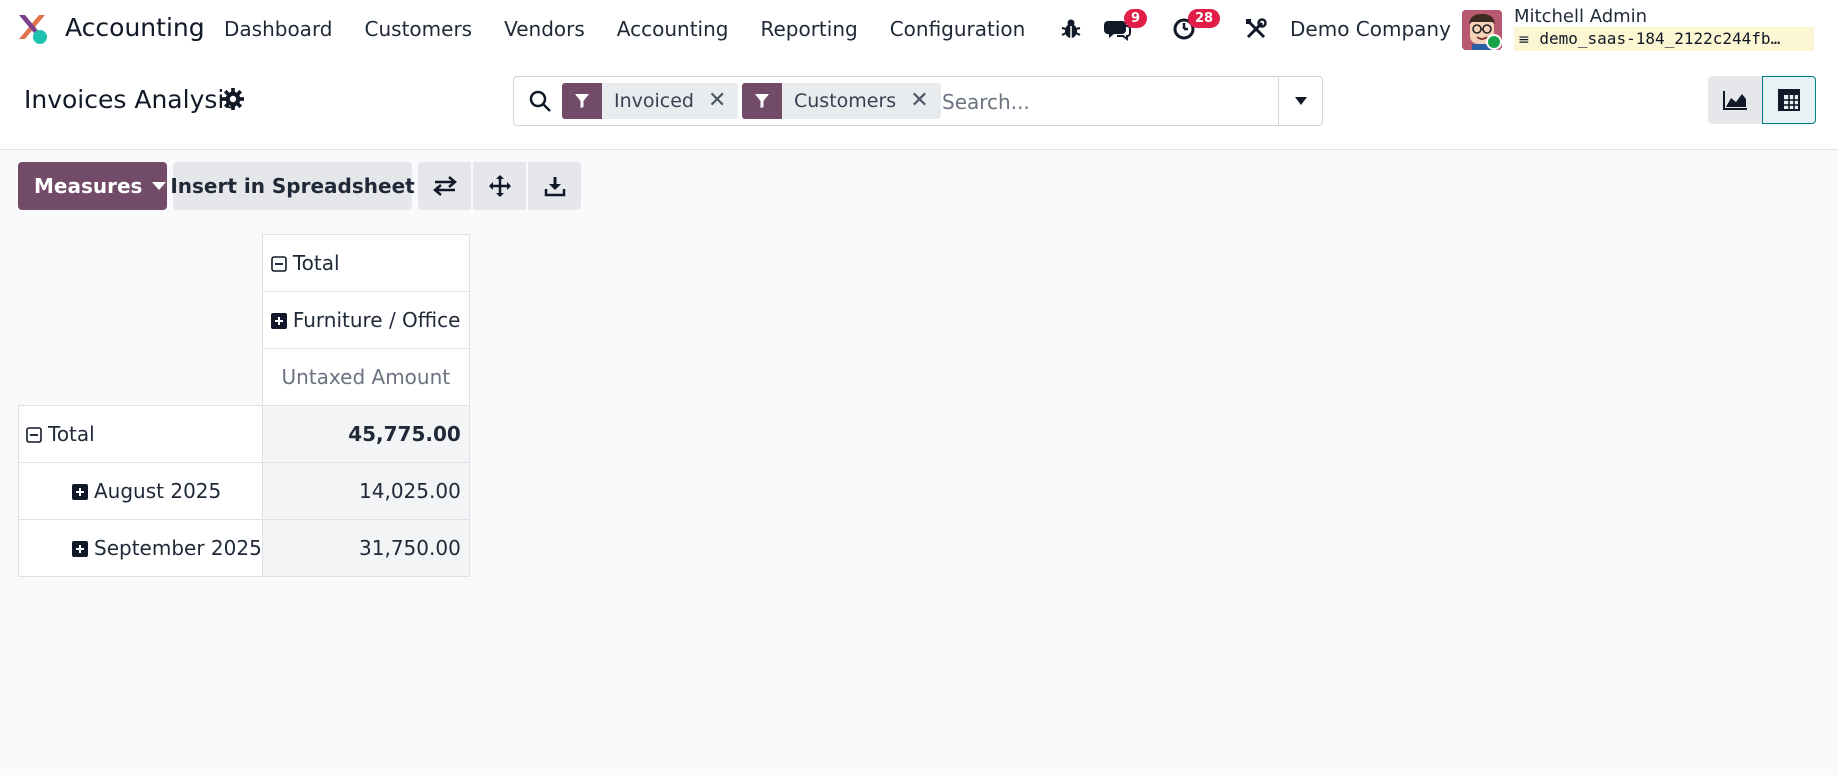  What do you see at coordinates (365, 548) in the screenshot?
I see `pivot-cell: 31,750.00` at bounding box center [365, 548].